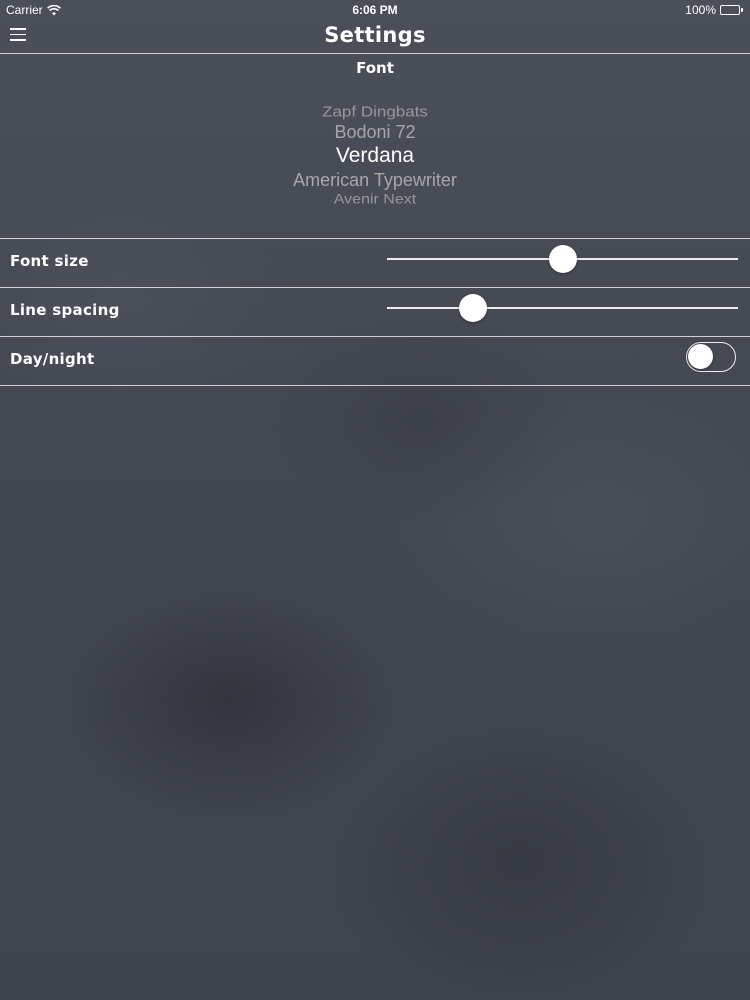  What do you see at coordinates (375, 112) in the screenshot?
I see `font-picker-item: Zapf Dingbats` at bounding box center [375, 112].